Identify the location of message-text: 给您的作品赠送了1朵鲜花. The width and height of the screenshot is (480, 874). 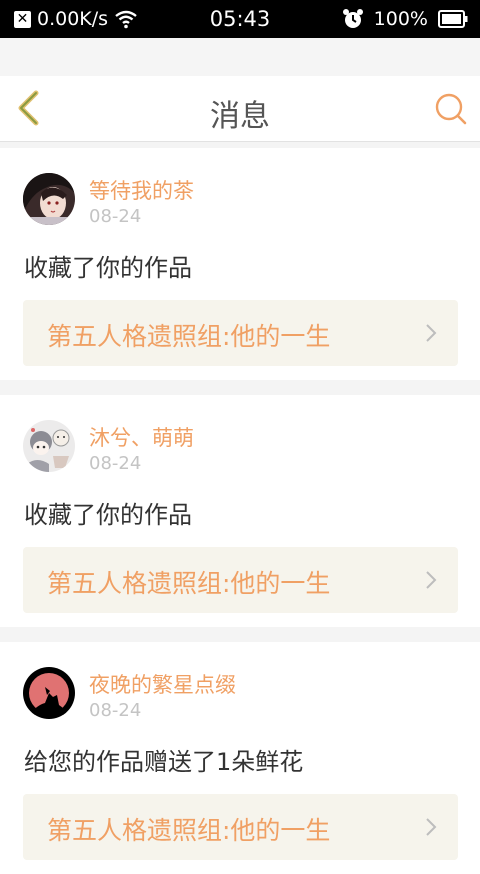
(164, 762).